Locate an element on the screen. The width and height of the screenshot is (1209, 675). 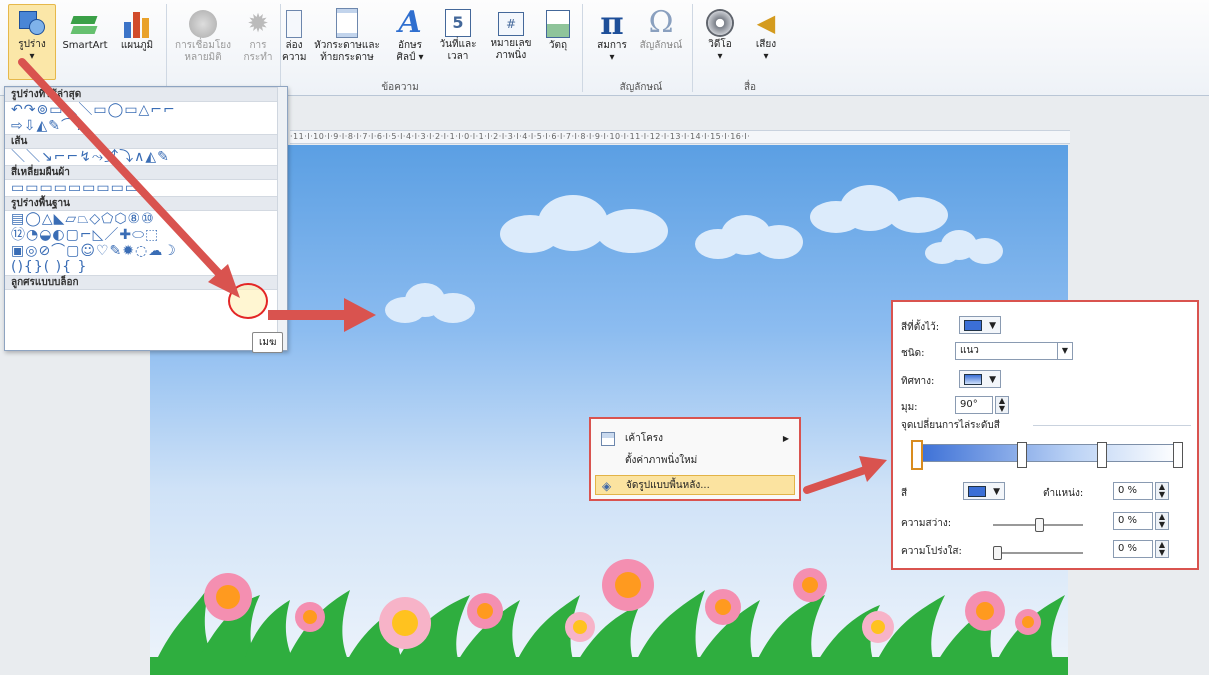
type-label: ชนิด: is located at coordinates (913, 353).